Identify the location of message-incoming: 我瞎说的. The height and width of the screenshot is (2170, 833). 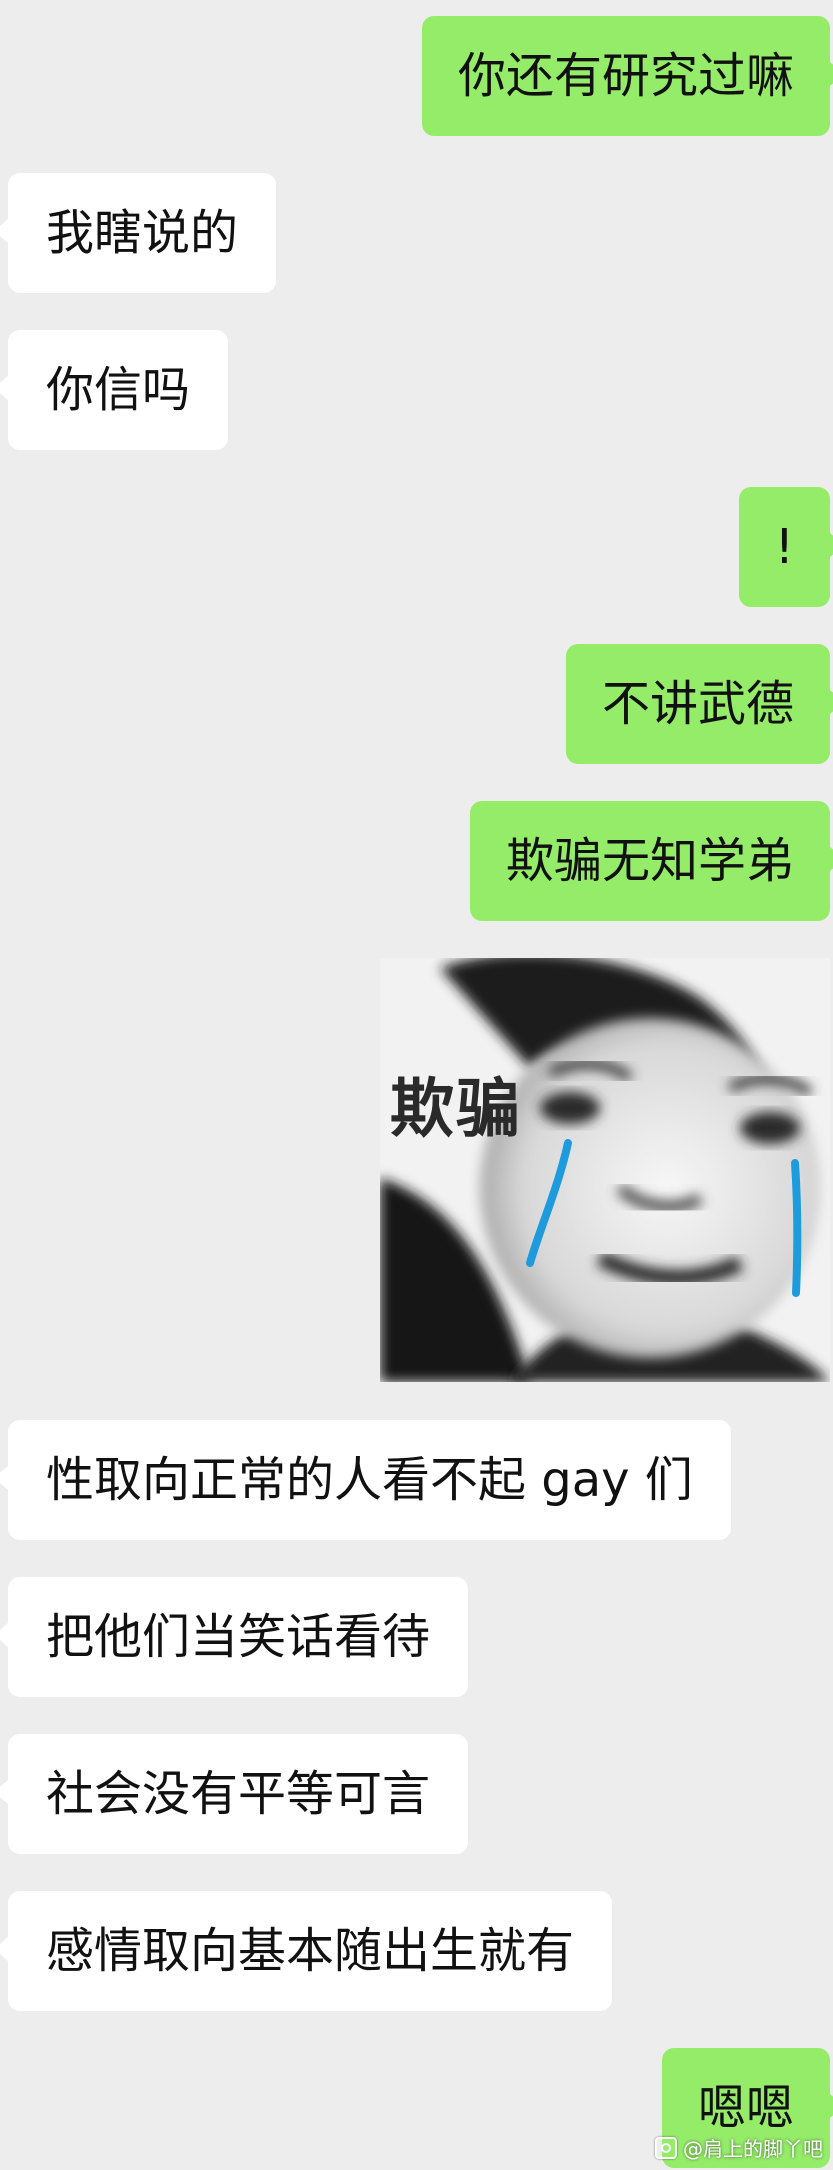
(138, 233).